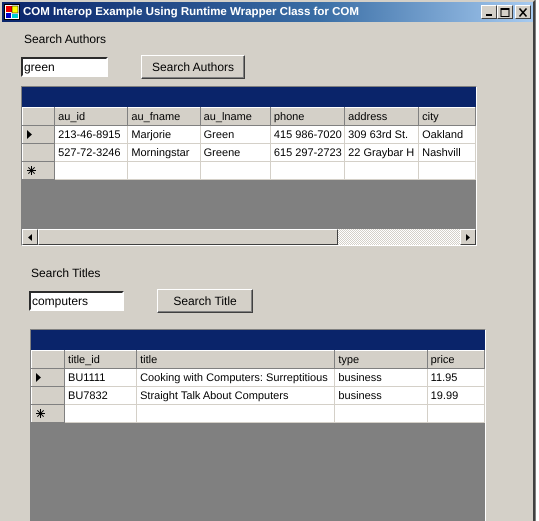  Describe the element at coordinates (100, 359) in the screenshot. I see `column-header: title_id` at that location.